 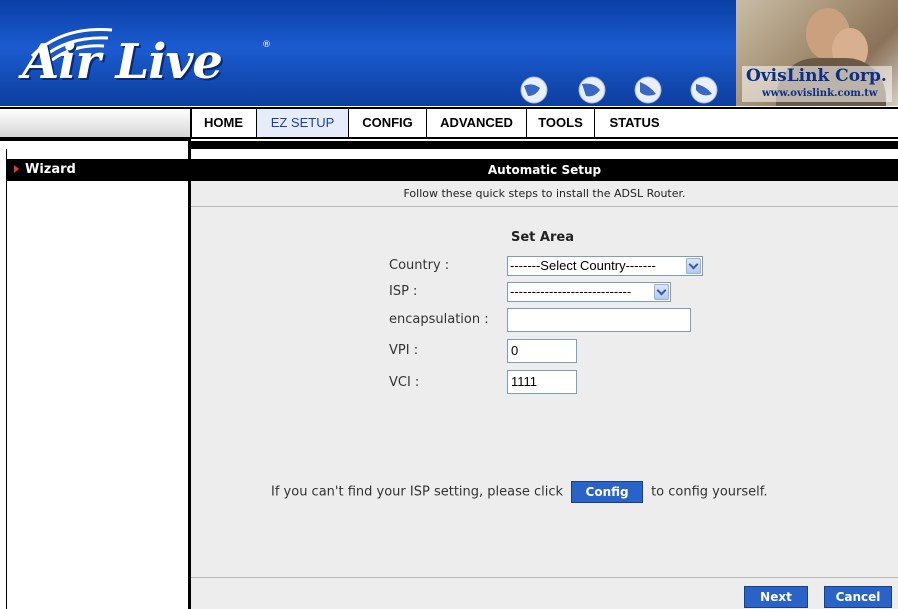 What do you see at coordinates (122, 62) in the screenshot?
I see `airlive-logo: Air Live` at bounding box center [122, 62].